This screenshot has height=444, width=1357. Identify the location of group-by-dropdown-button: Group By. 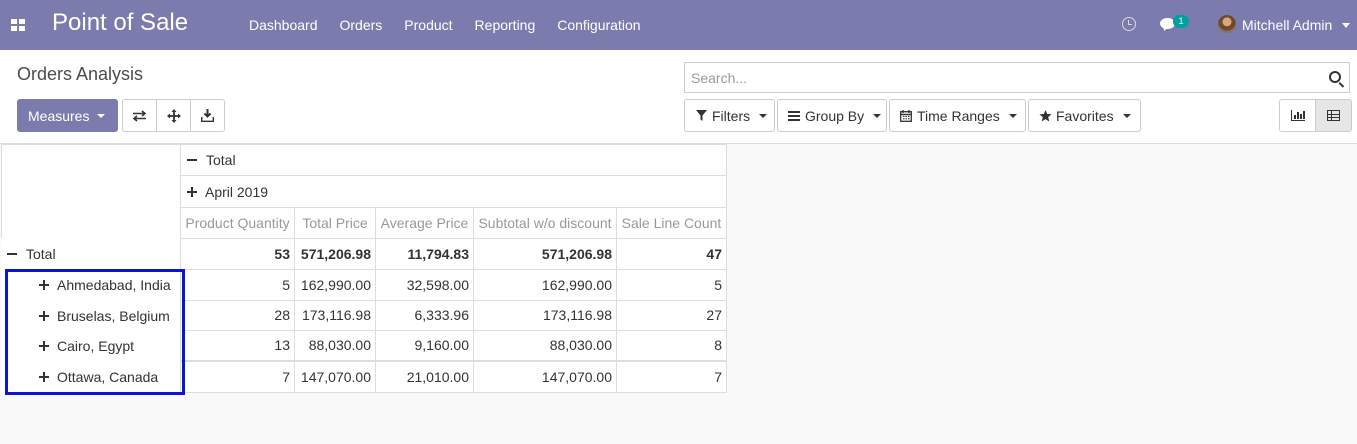
(832, 115).